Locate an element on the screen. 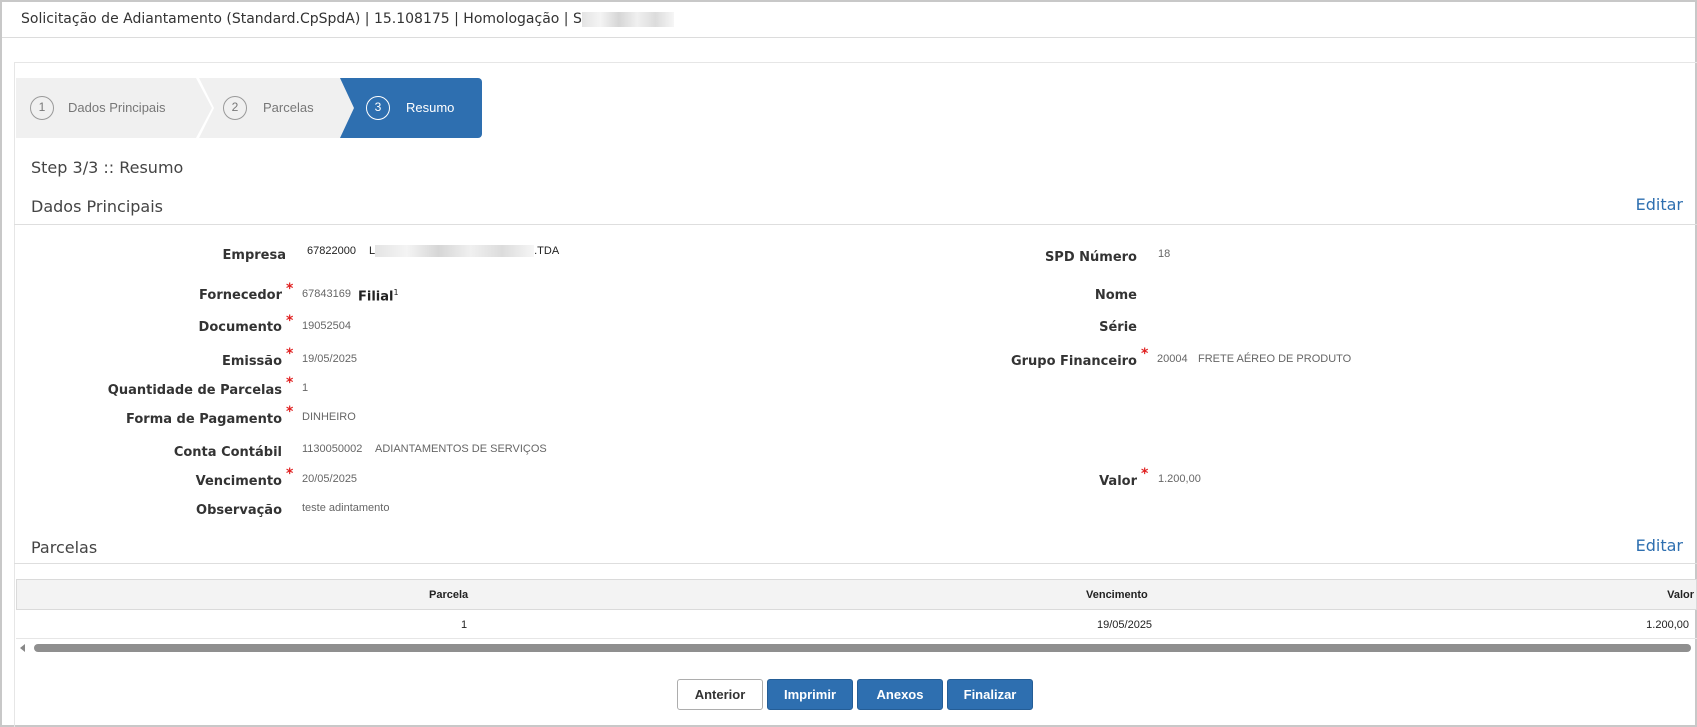 The width and height of the screenshot is (1697, 727). finalizar-button: Finalizar is located at coordinates (990, 694).